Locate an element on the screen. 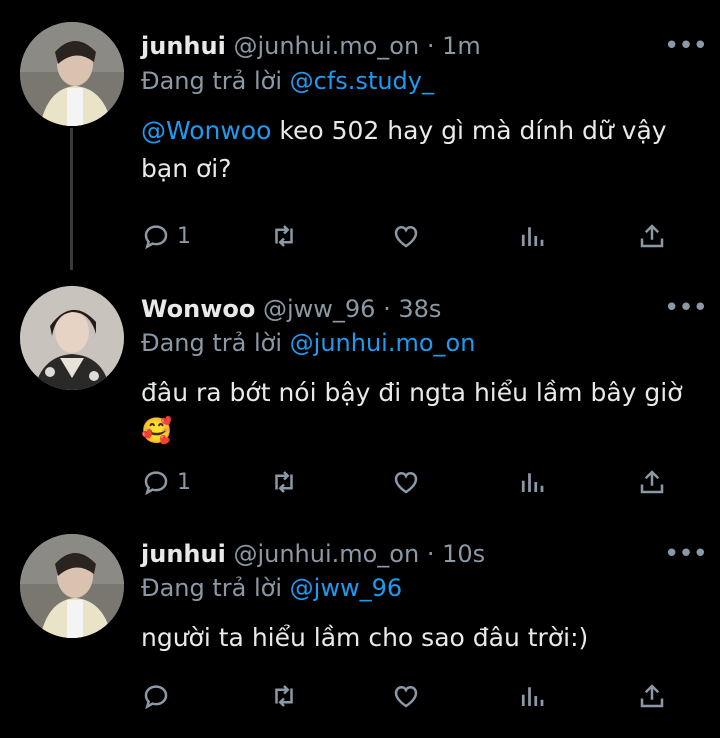  text-content: người ta hiểu lầm cho sao đâu trời:) is located at coordinates (365, 637).